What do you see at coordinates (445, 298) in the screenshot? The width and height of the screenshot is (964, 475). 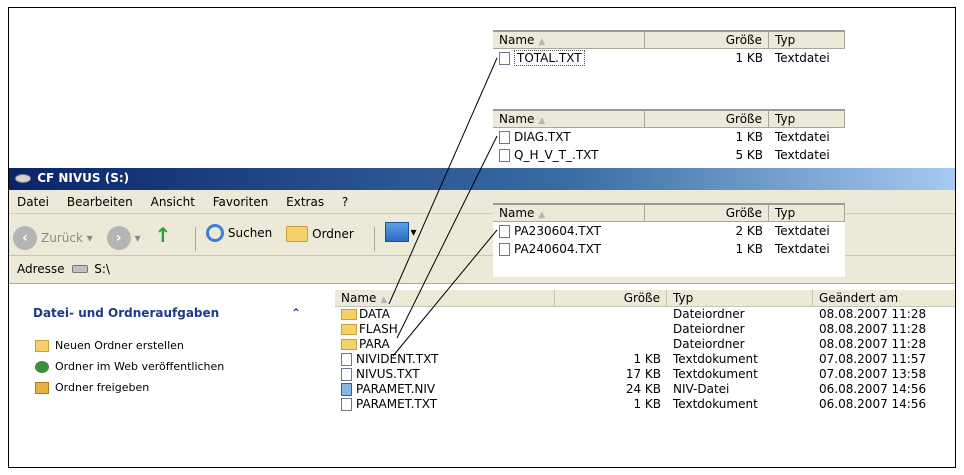 I see `column-header-name: Name ▲` at bounding box center [445, 298].